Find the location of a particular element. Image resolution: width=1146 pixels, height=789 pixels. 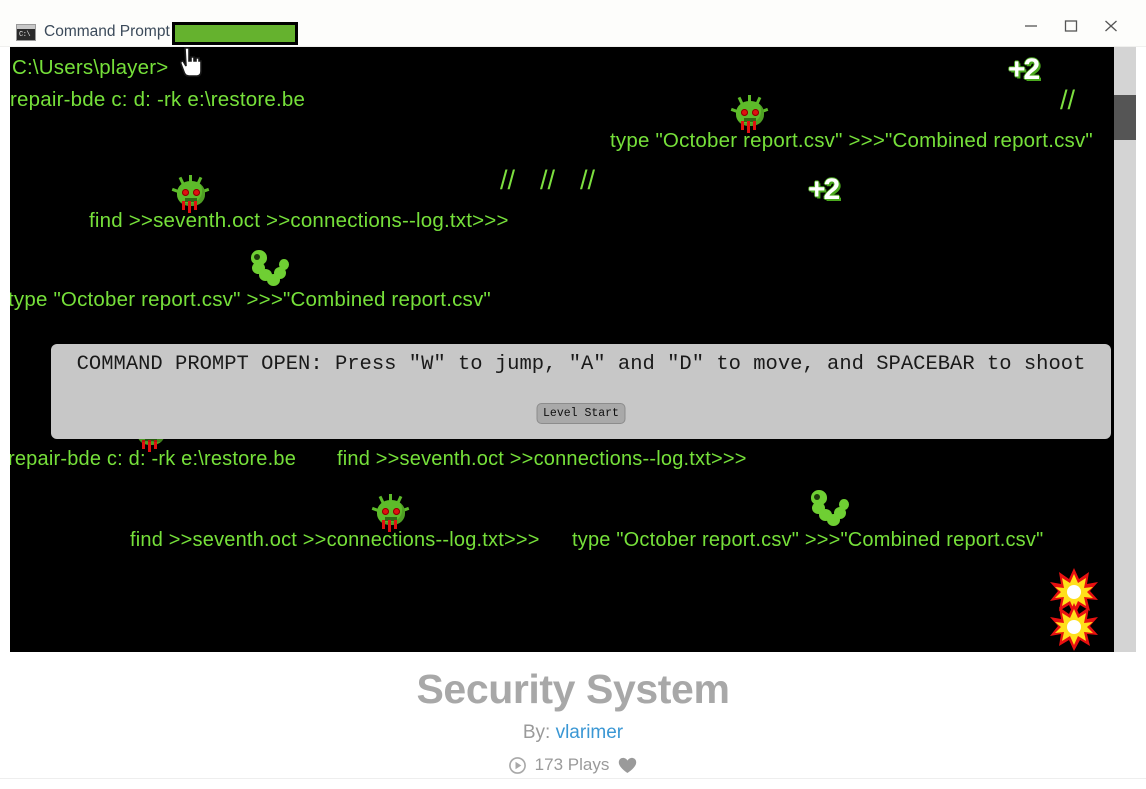

minimize-icon is located at coordinates (1031, 26).